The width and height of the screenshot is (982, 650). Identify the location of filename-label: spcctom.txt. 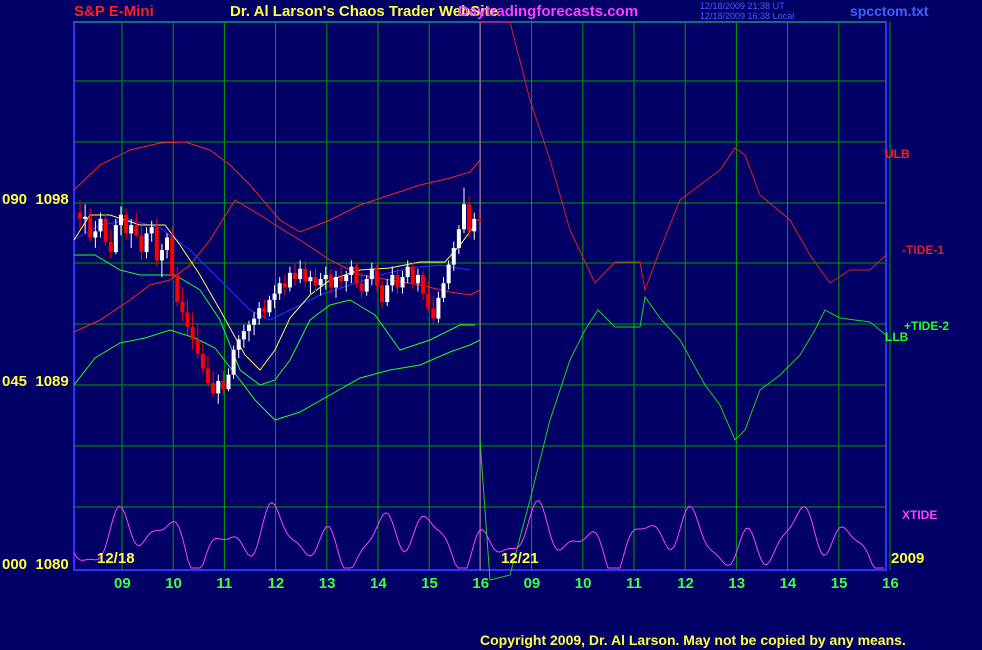
(889, 11).